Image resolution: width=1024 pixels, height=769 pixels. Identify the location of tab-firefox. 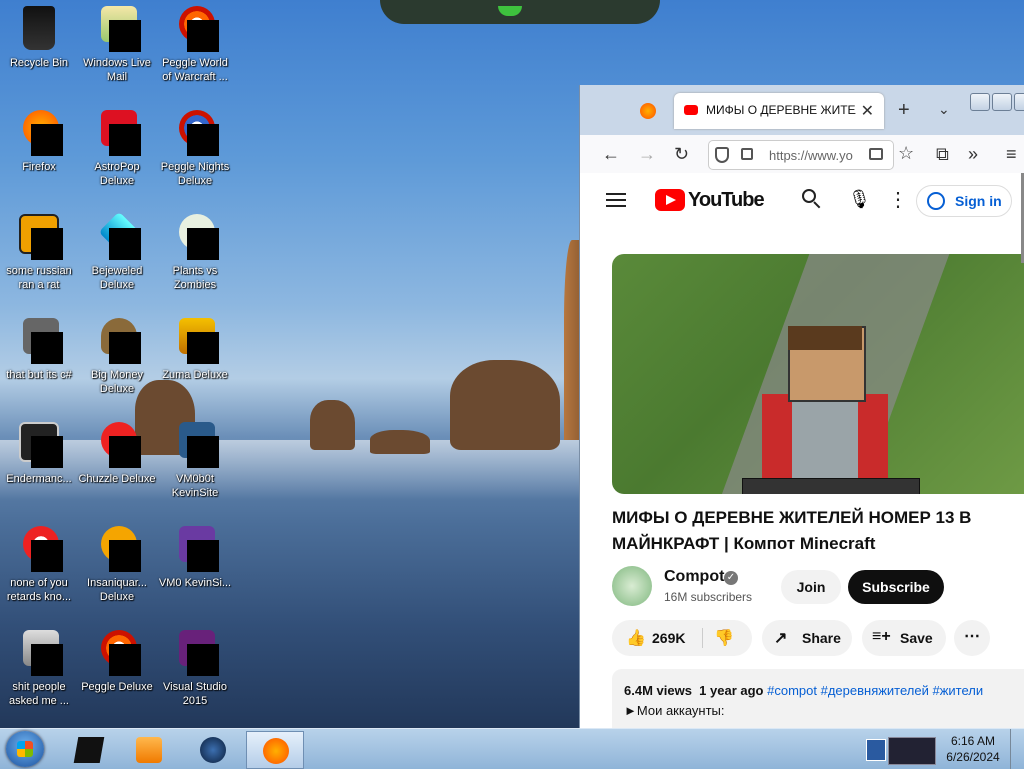
(649, 111).